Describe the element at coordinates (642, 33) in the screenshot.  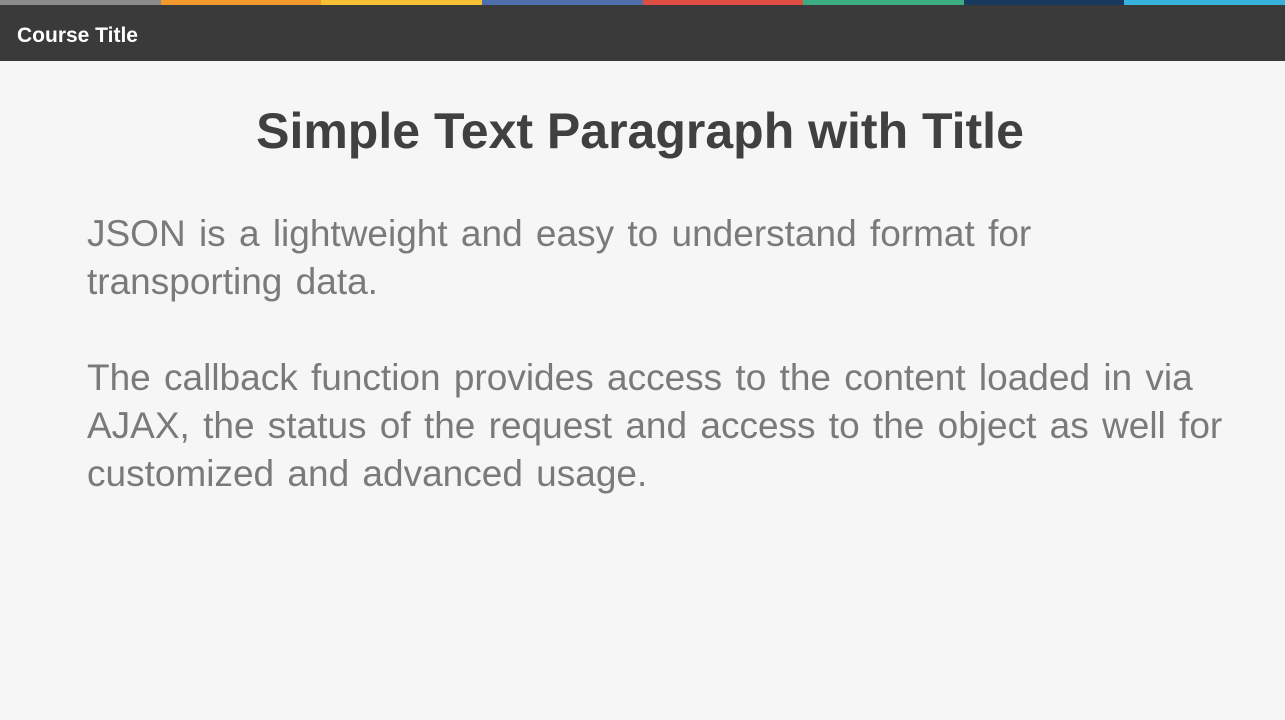
I see `header-bar: Course Title` at that location.